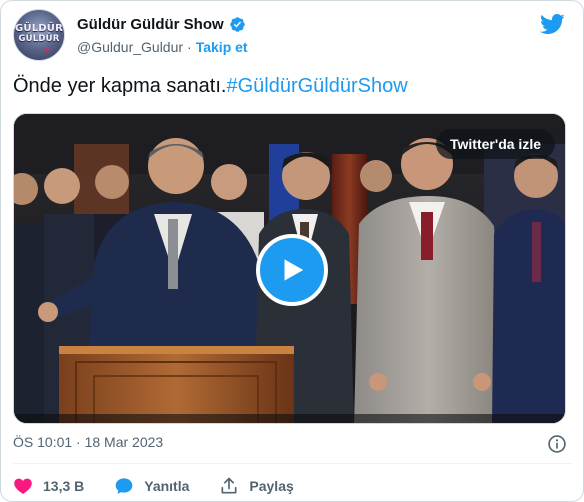  What do you see at coordinates (47, 50) in the screenshot?
I see `avatar-heart-icon: ♥` at bounding box center [47, 50].